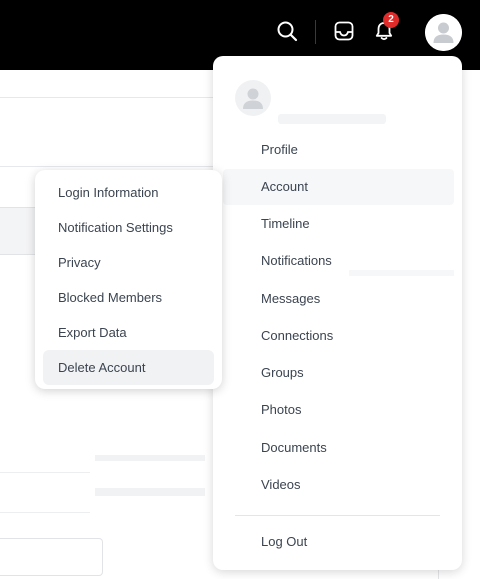 The image size is (480, 579). I want to click on logout-button: Log Out, so click(338, 542).